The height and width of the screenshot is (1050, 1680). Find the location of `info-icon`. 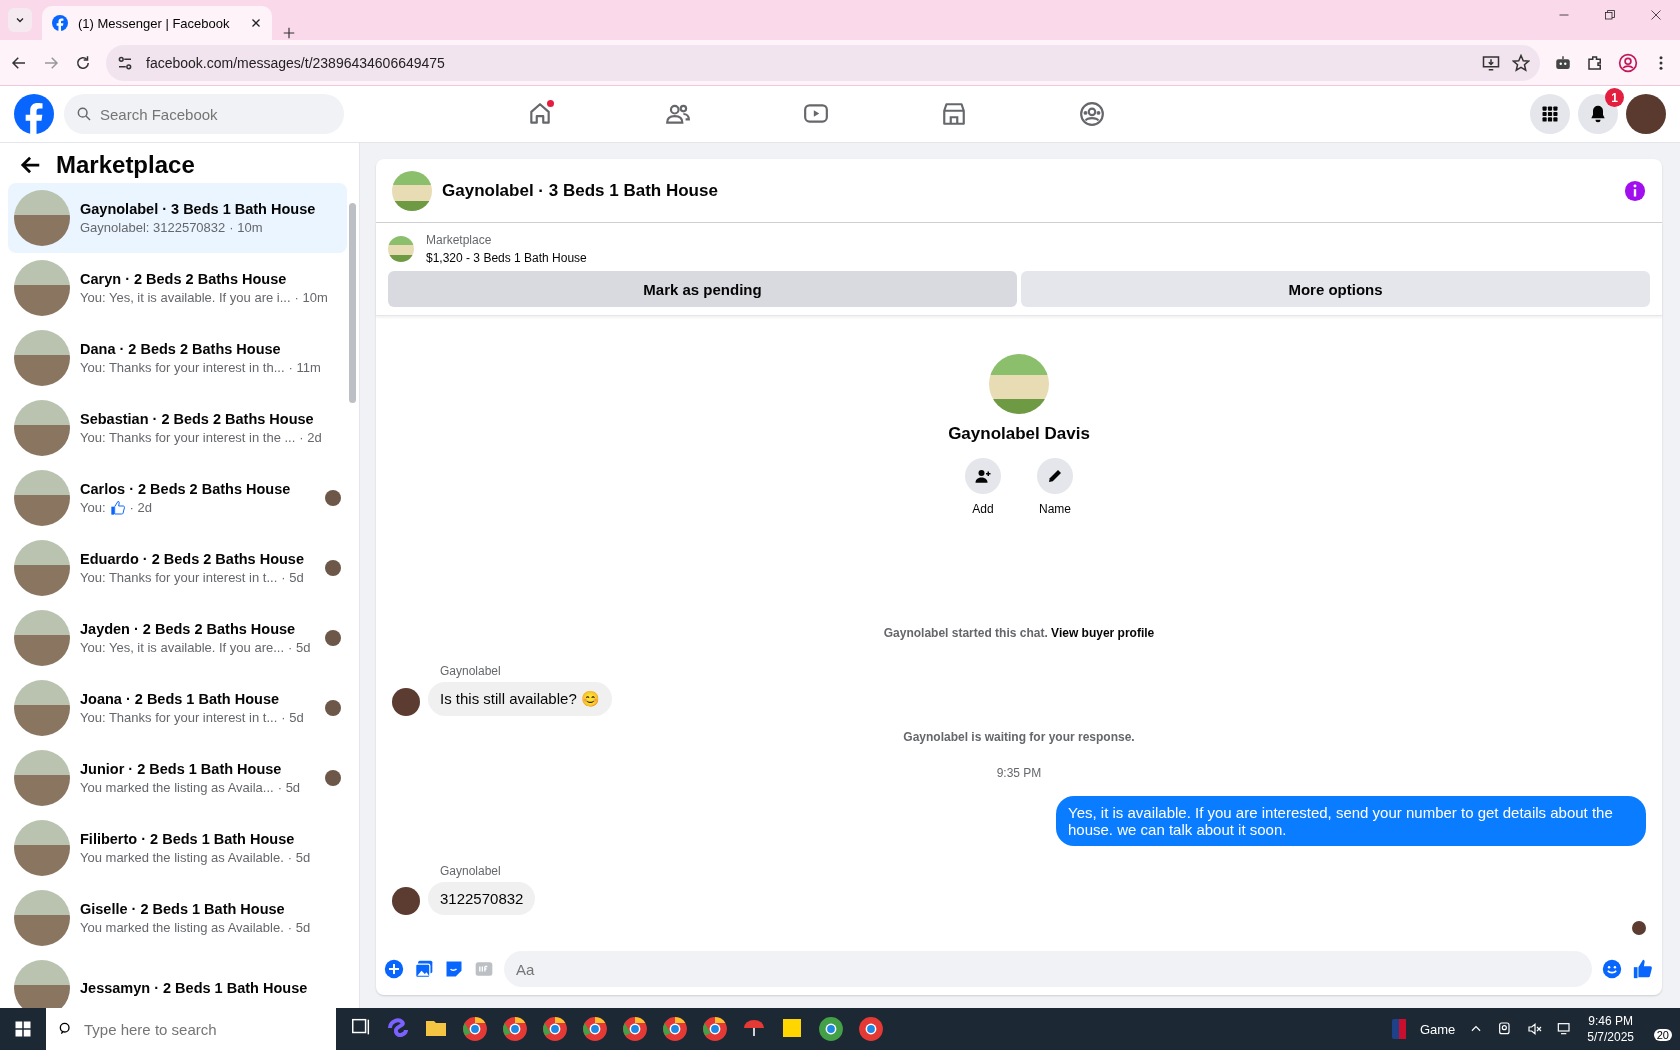

info-icon is located at coordinates (1635, 190).